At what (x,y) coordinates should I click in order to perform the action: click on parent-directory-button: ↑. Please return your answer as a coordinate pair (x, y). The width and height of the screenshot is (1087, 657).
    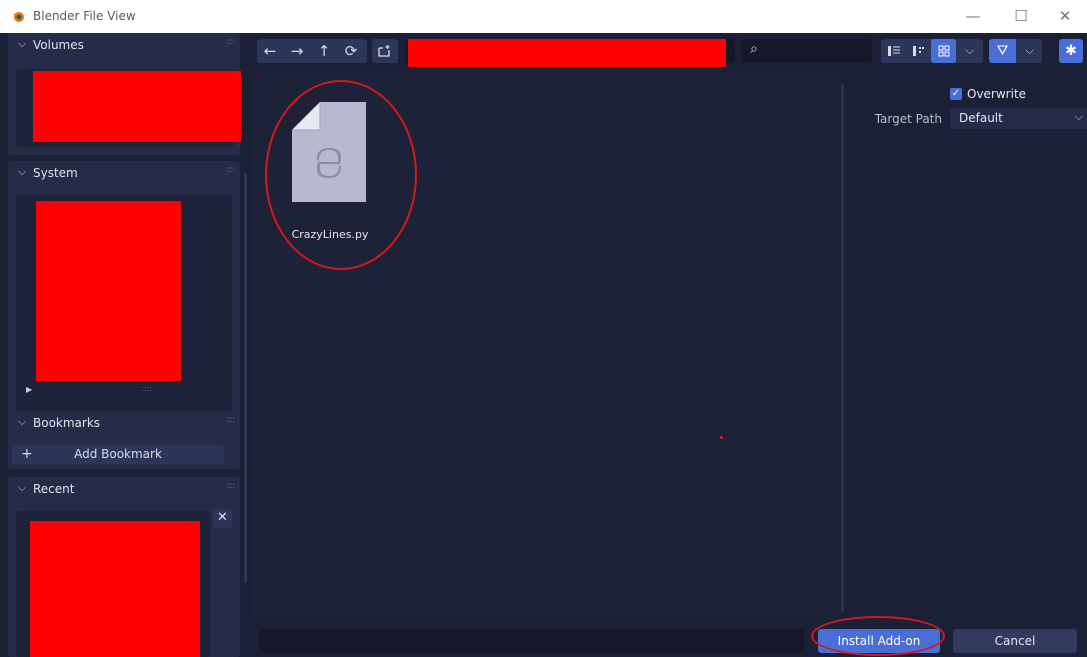
    Looking at the image, I should click on (324, 51).